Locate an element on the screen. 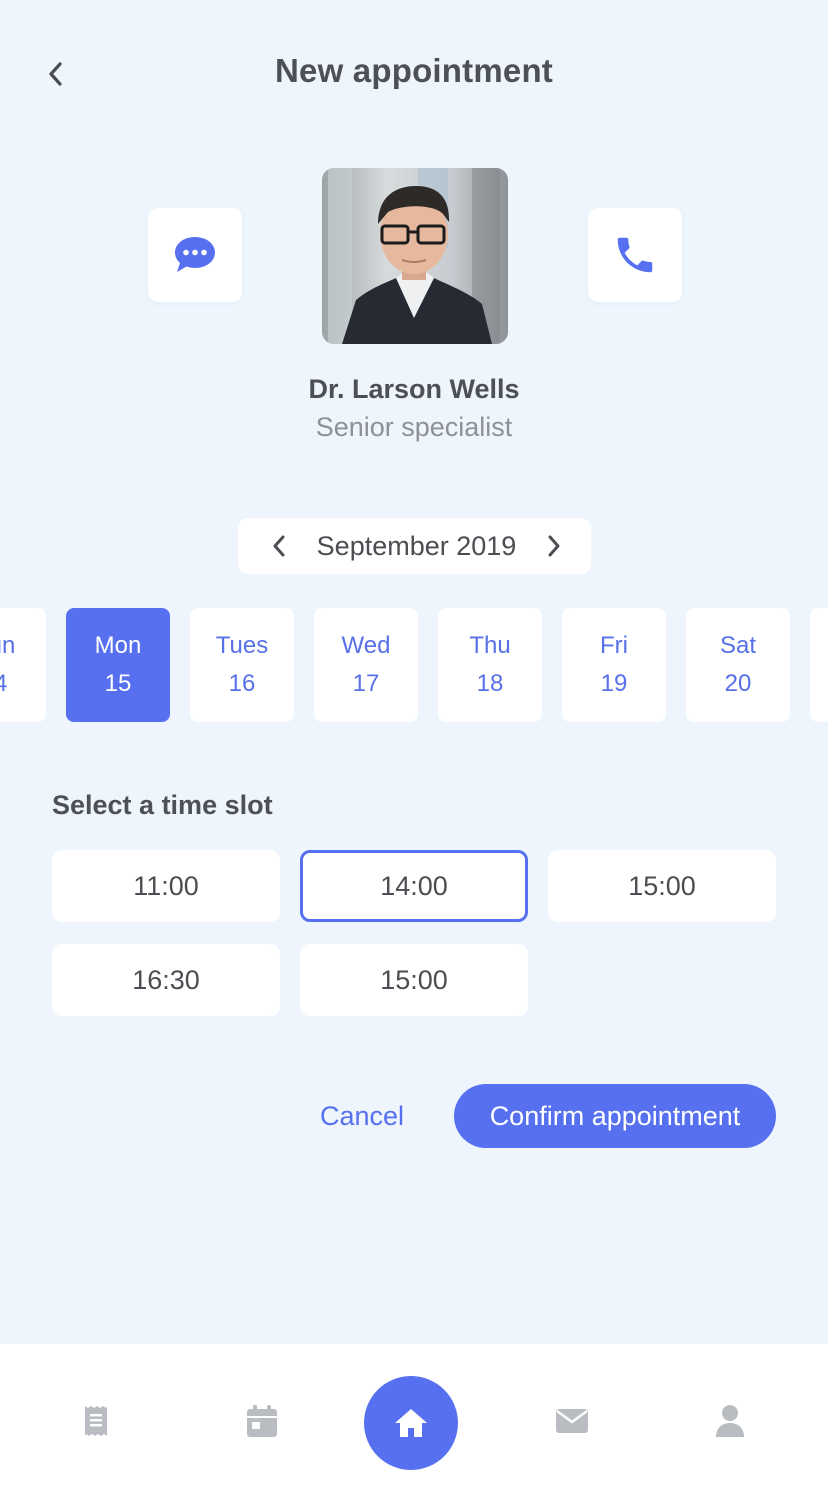  message-button is located at coordinates (195, 255).